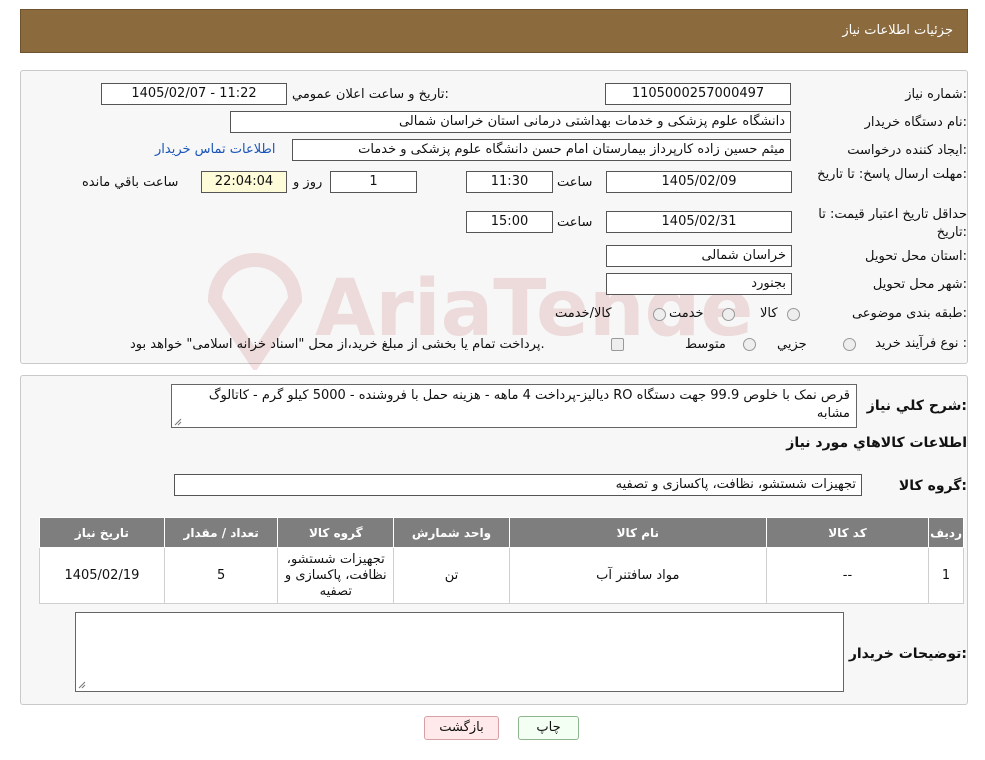 Image resolution: width=985 pixels, height=760 pixels. Describe the element at coordinates (575, 222) in the screenshot. I see `validity-time-label: ساعت` at that location.